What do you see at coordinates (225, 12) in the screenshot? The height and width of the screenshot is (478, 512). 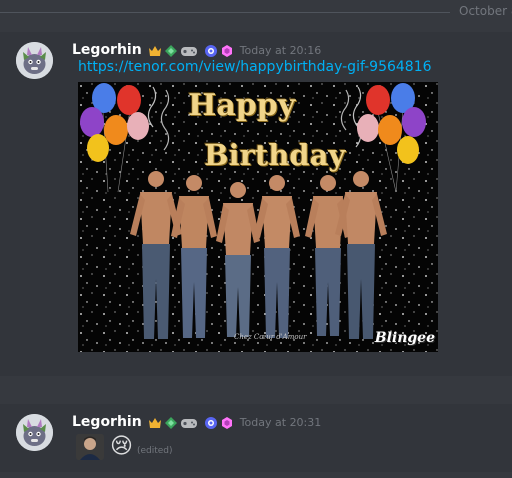 I see `divider-line` at bounding box center [225, 12].